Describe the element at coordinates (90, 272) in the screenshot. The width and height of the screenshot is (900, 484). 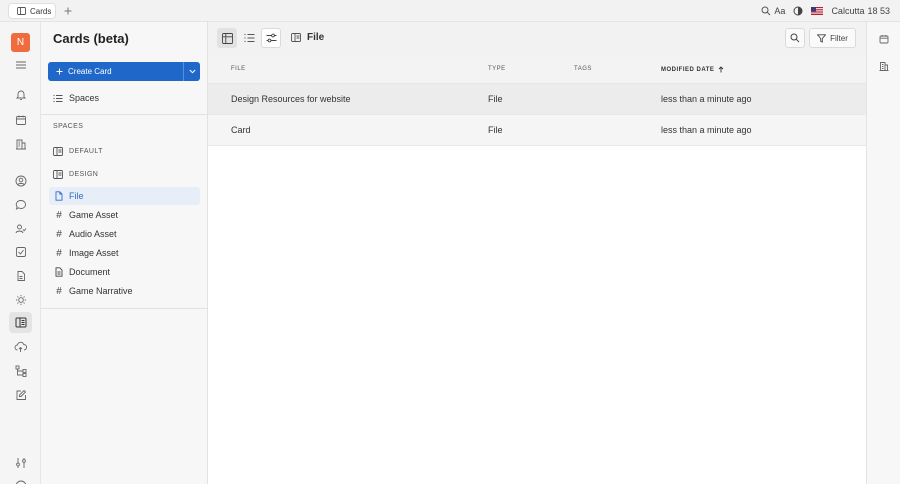
I see `sidebar-item-label: Document` at that location.